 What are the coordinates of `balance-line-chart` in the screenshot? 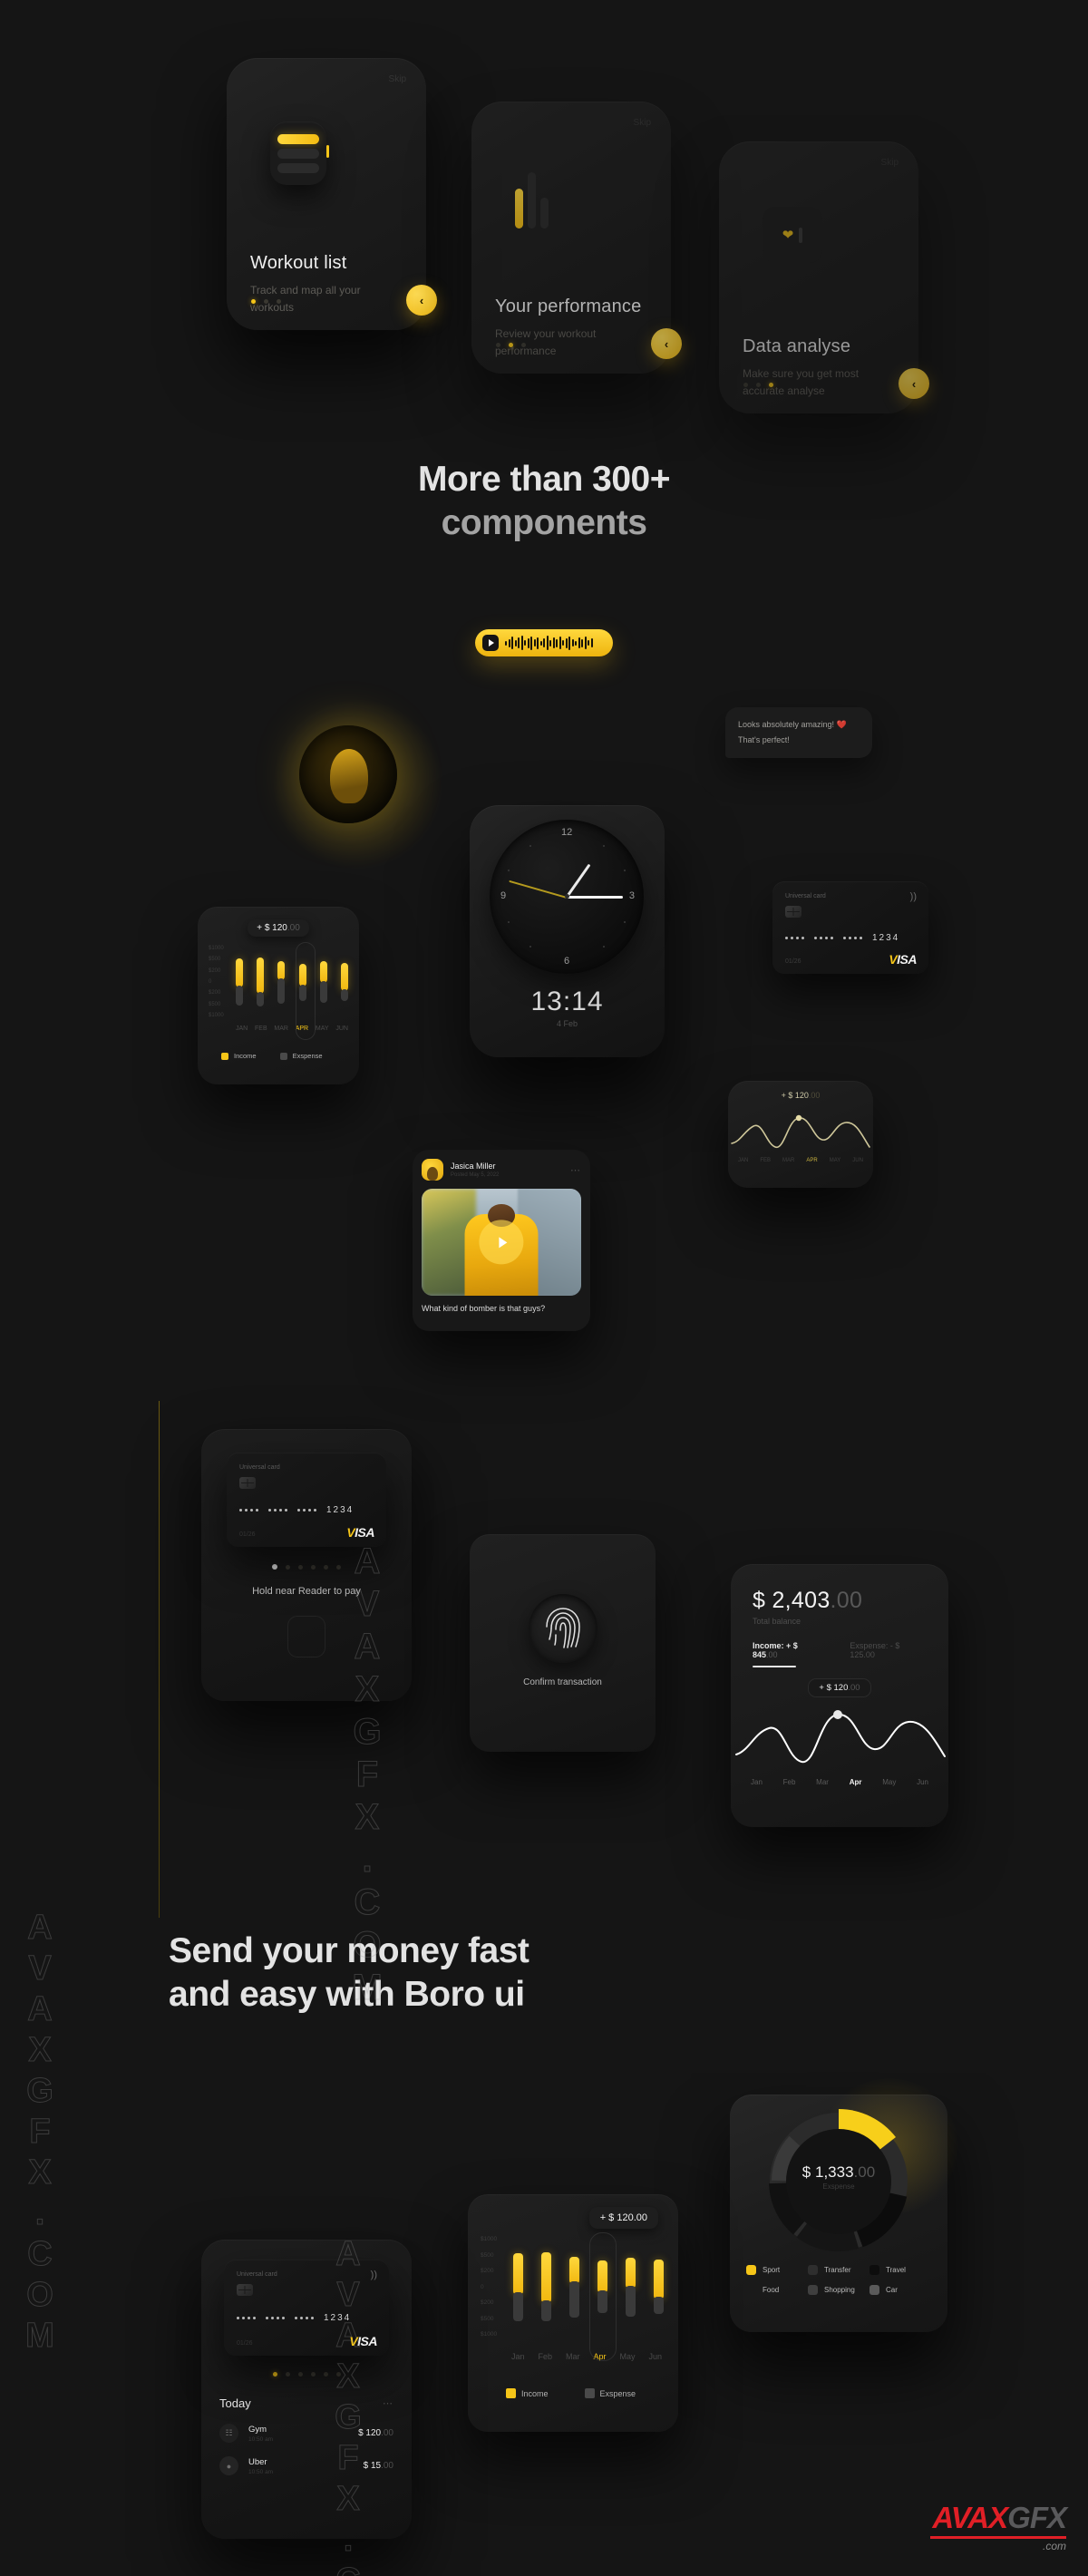 It's located at (840, 1736).